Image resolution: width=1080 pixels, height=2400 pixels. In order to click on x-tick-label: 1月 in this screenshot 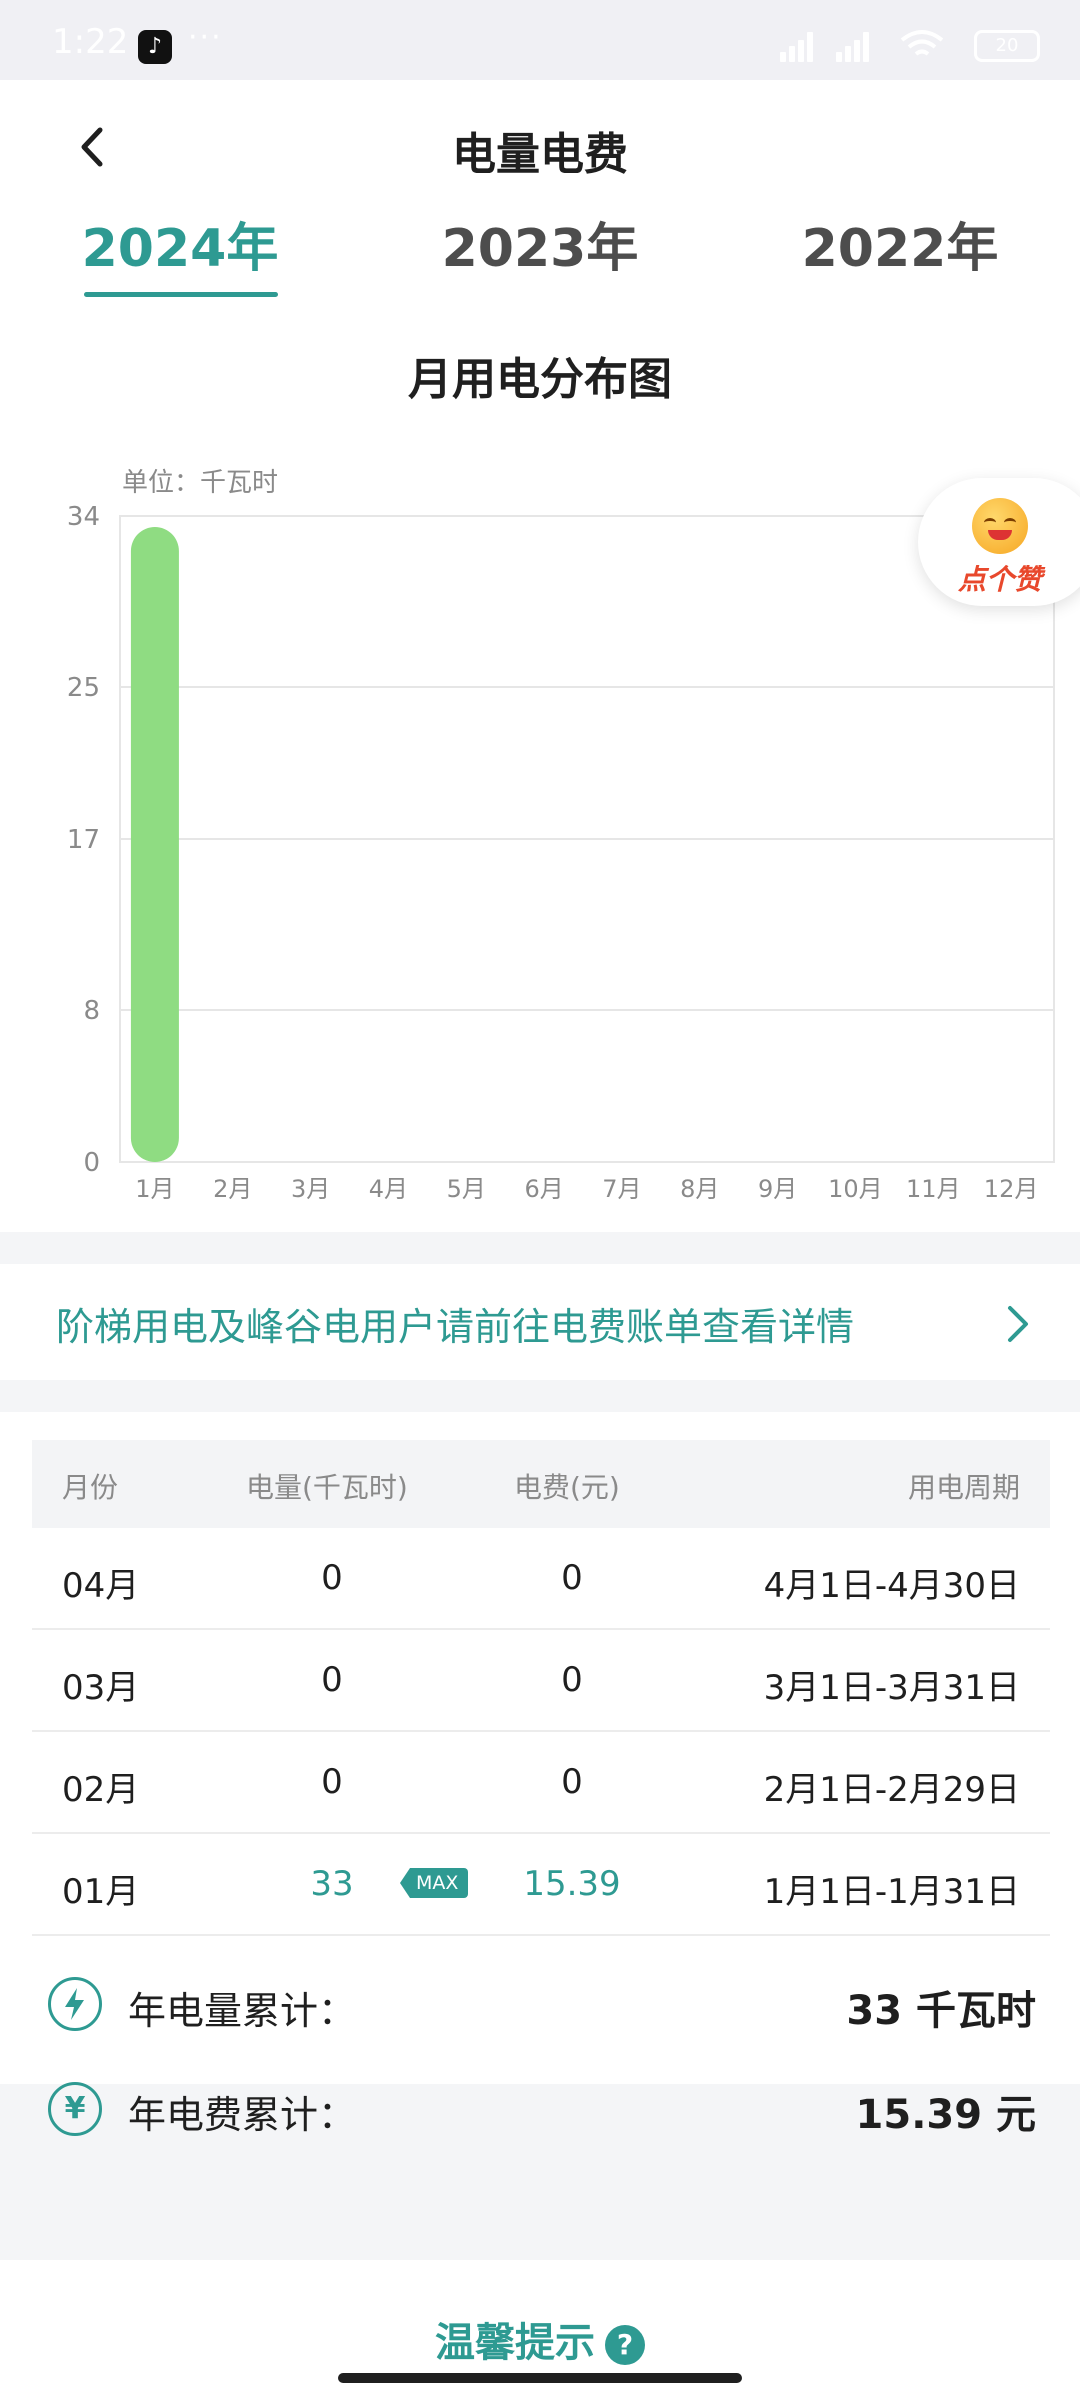, I will do `click(154, 1189)`.